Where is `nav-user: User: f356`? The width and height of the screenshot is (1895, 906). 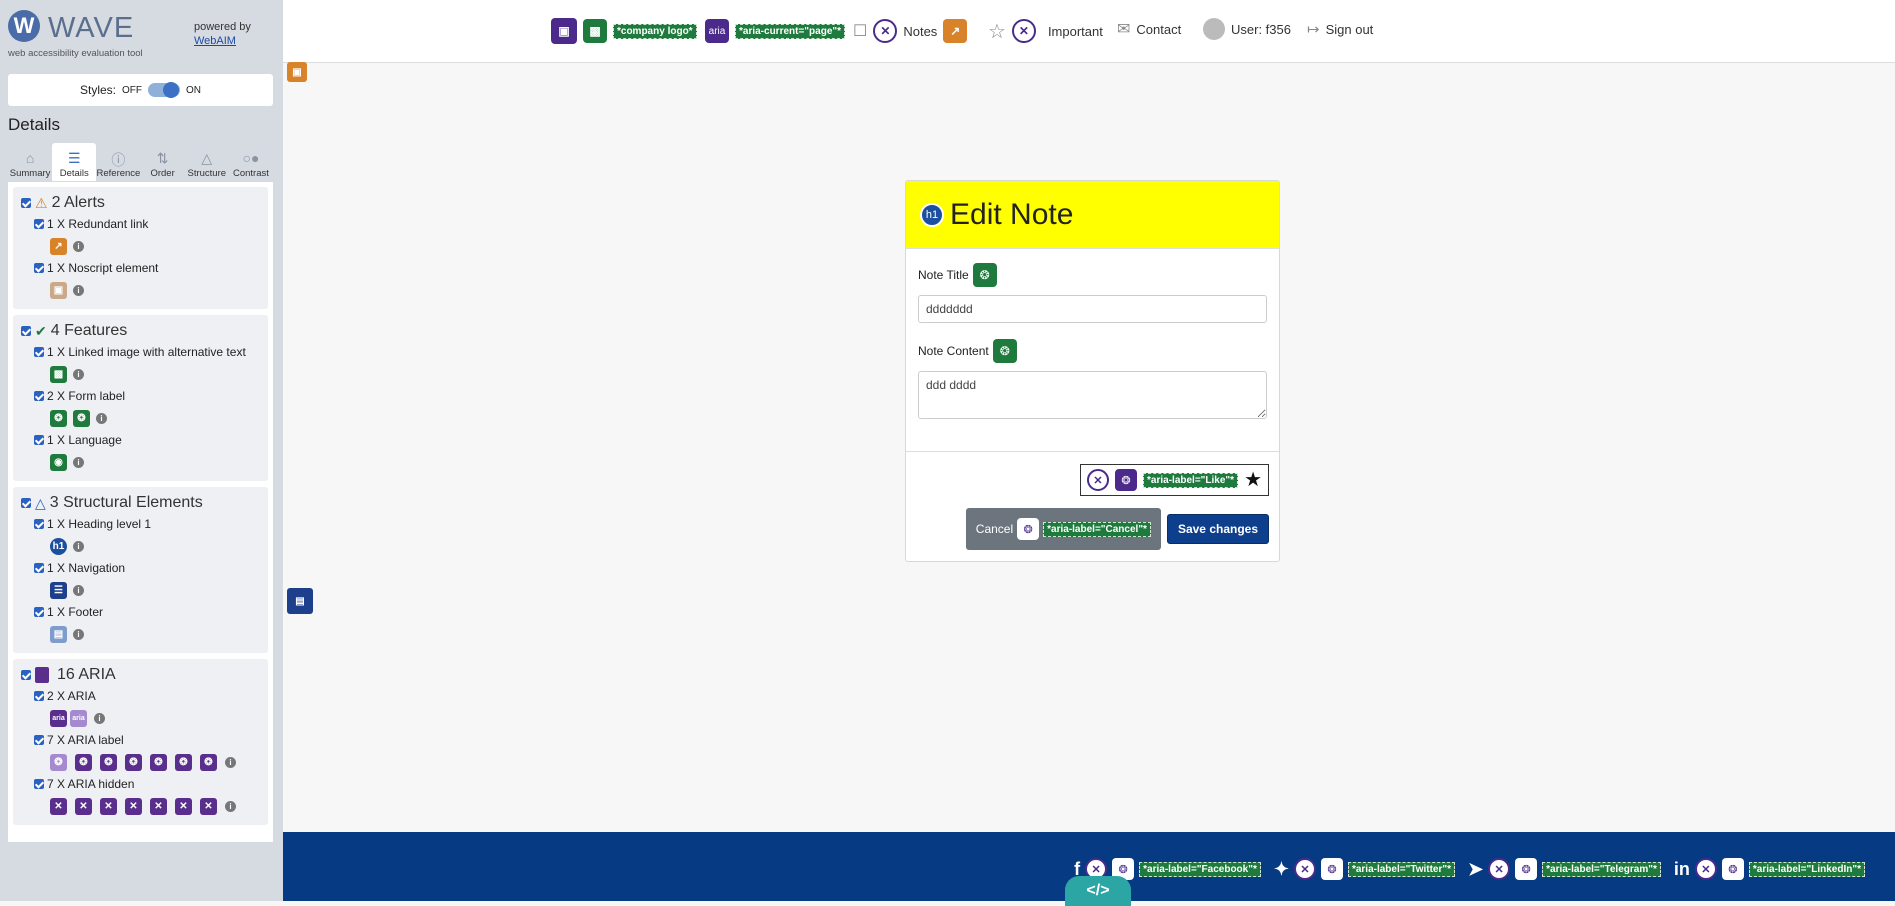 nav-user: User: f356 is located at coordinates (1247, 29).